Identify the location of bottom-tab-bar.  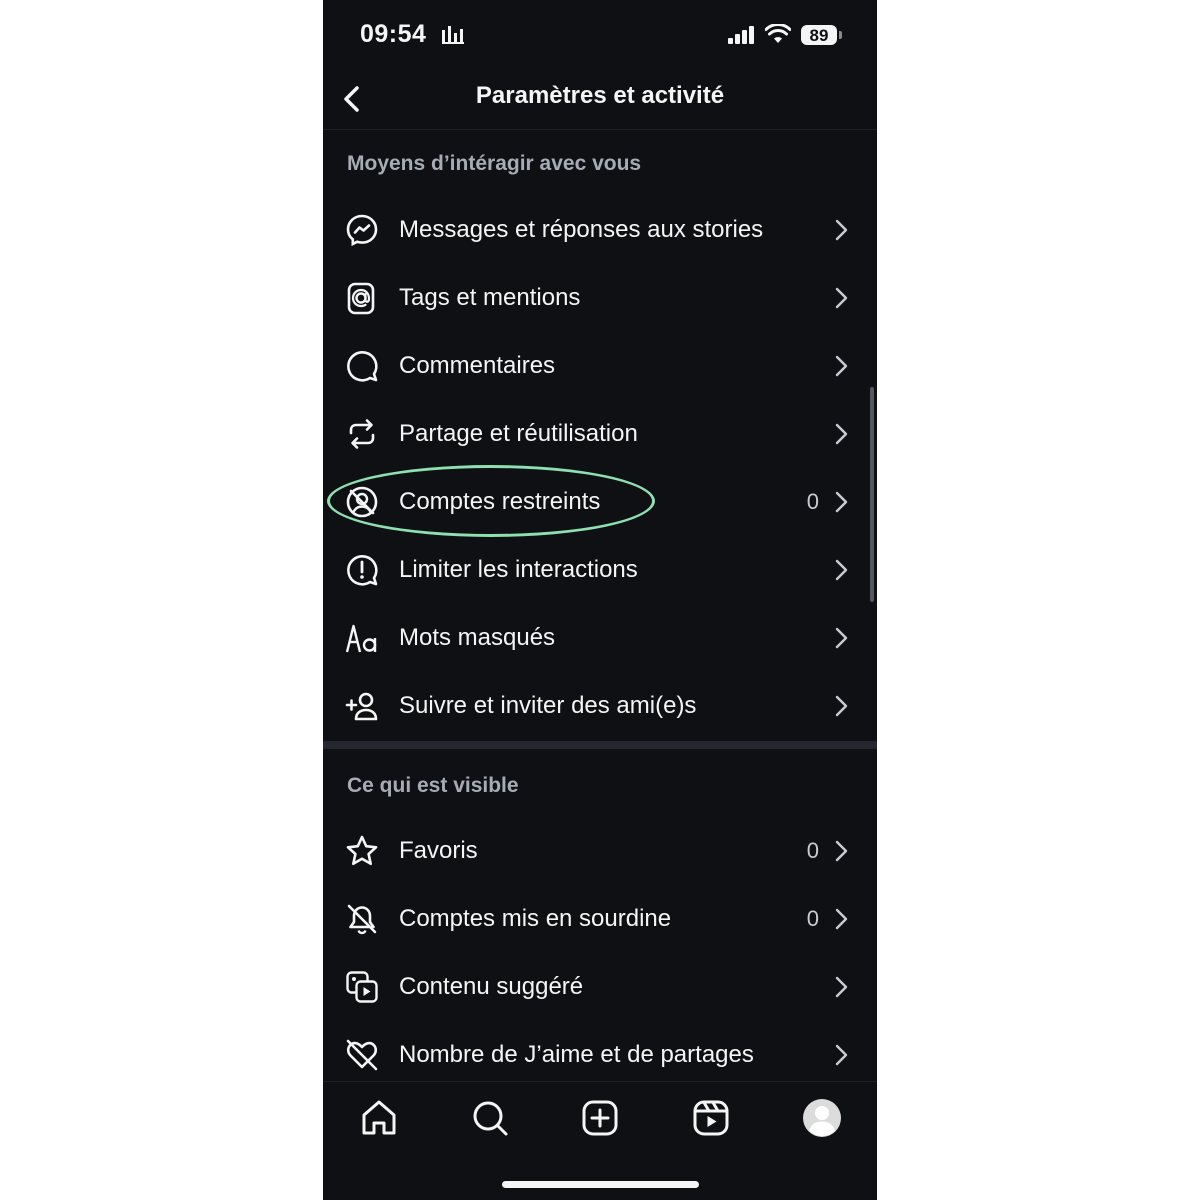
(600, 1117).